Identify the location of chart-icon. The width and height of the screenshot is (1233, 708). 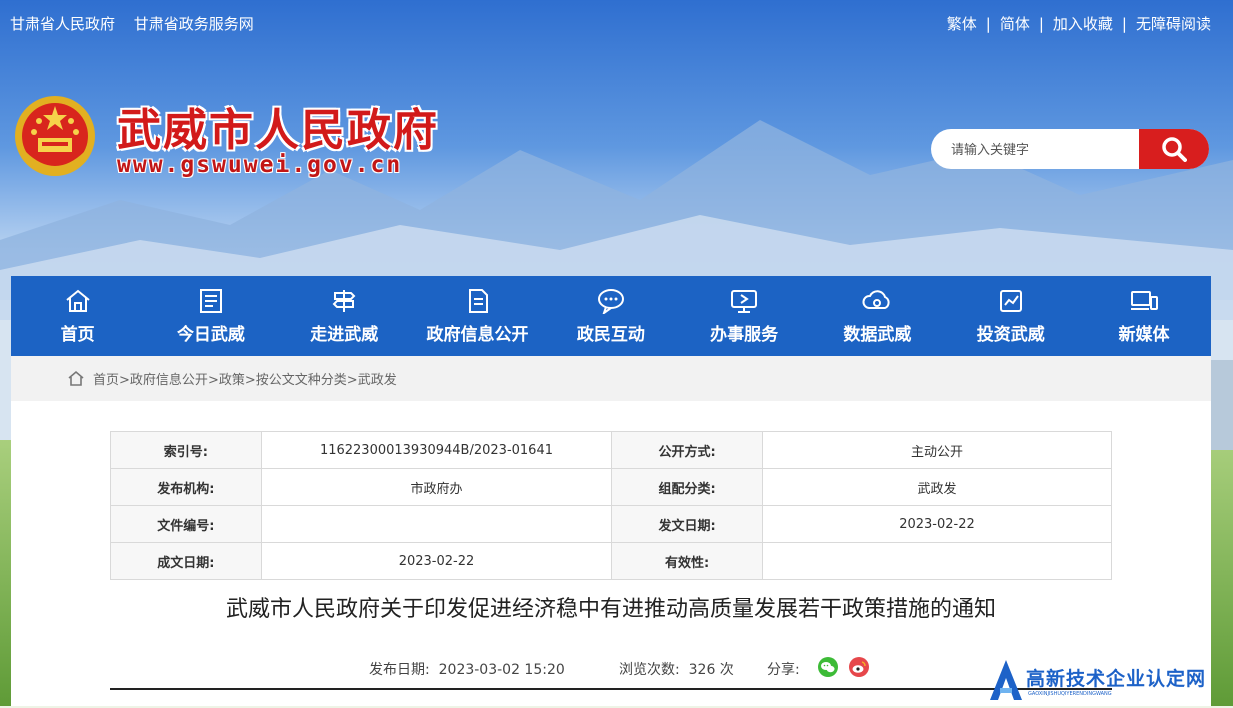
(1010, 301).